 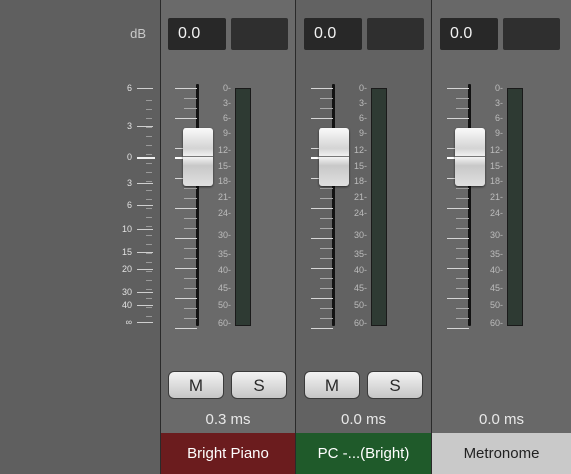 I want to click on db-scale-label: 40, so click(x=126, y=305).